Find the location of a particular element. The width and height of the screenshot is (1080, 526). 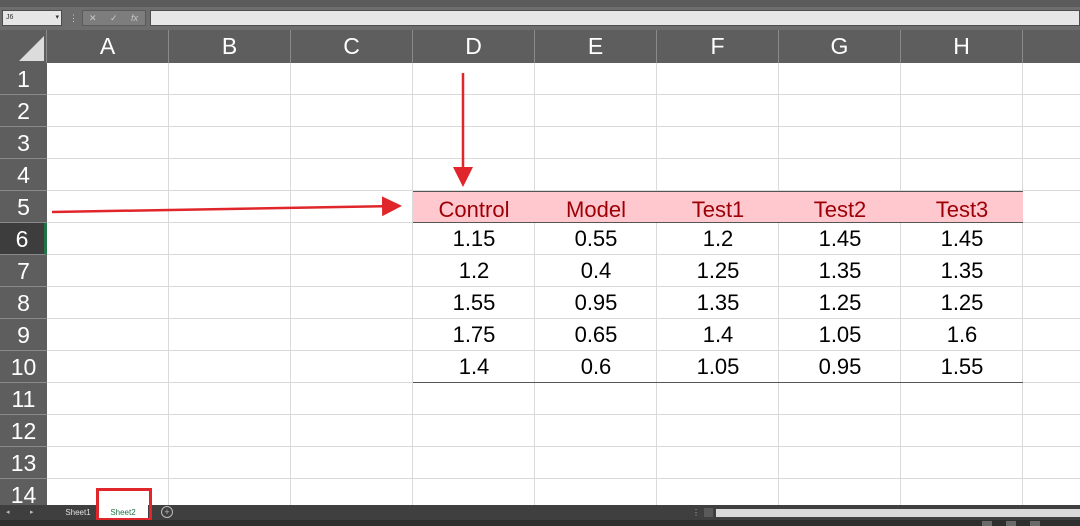

sheet-tab-bar: ◂ ▸ Sheet1 Sheet2 + ⋮ is located at coordinates (540, 512).